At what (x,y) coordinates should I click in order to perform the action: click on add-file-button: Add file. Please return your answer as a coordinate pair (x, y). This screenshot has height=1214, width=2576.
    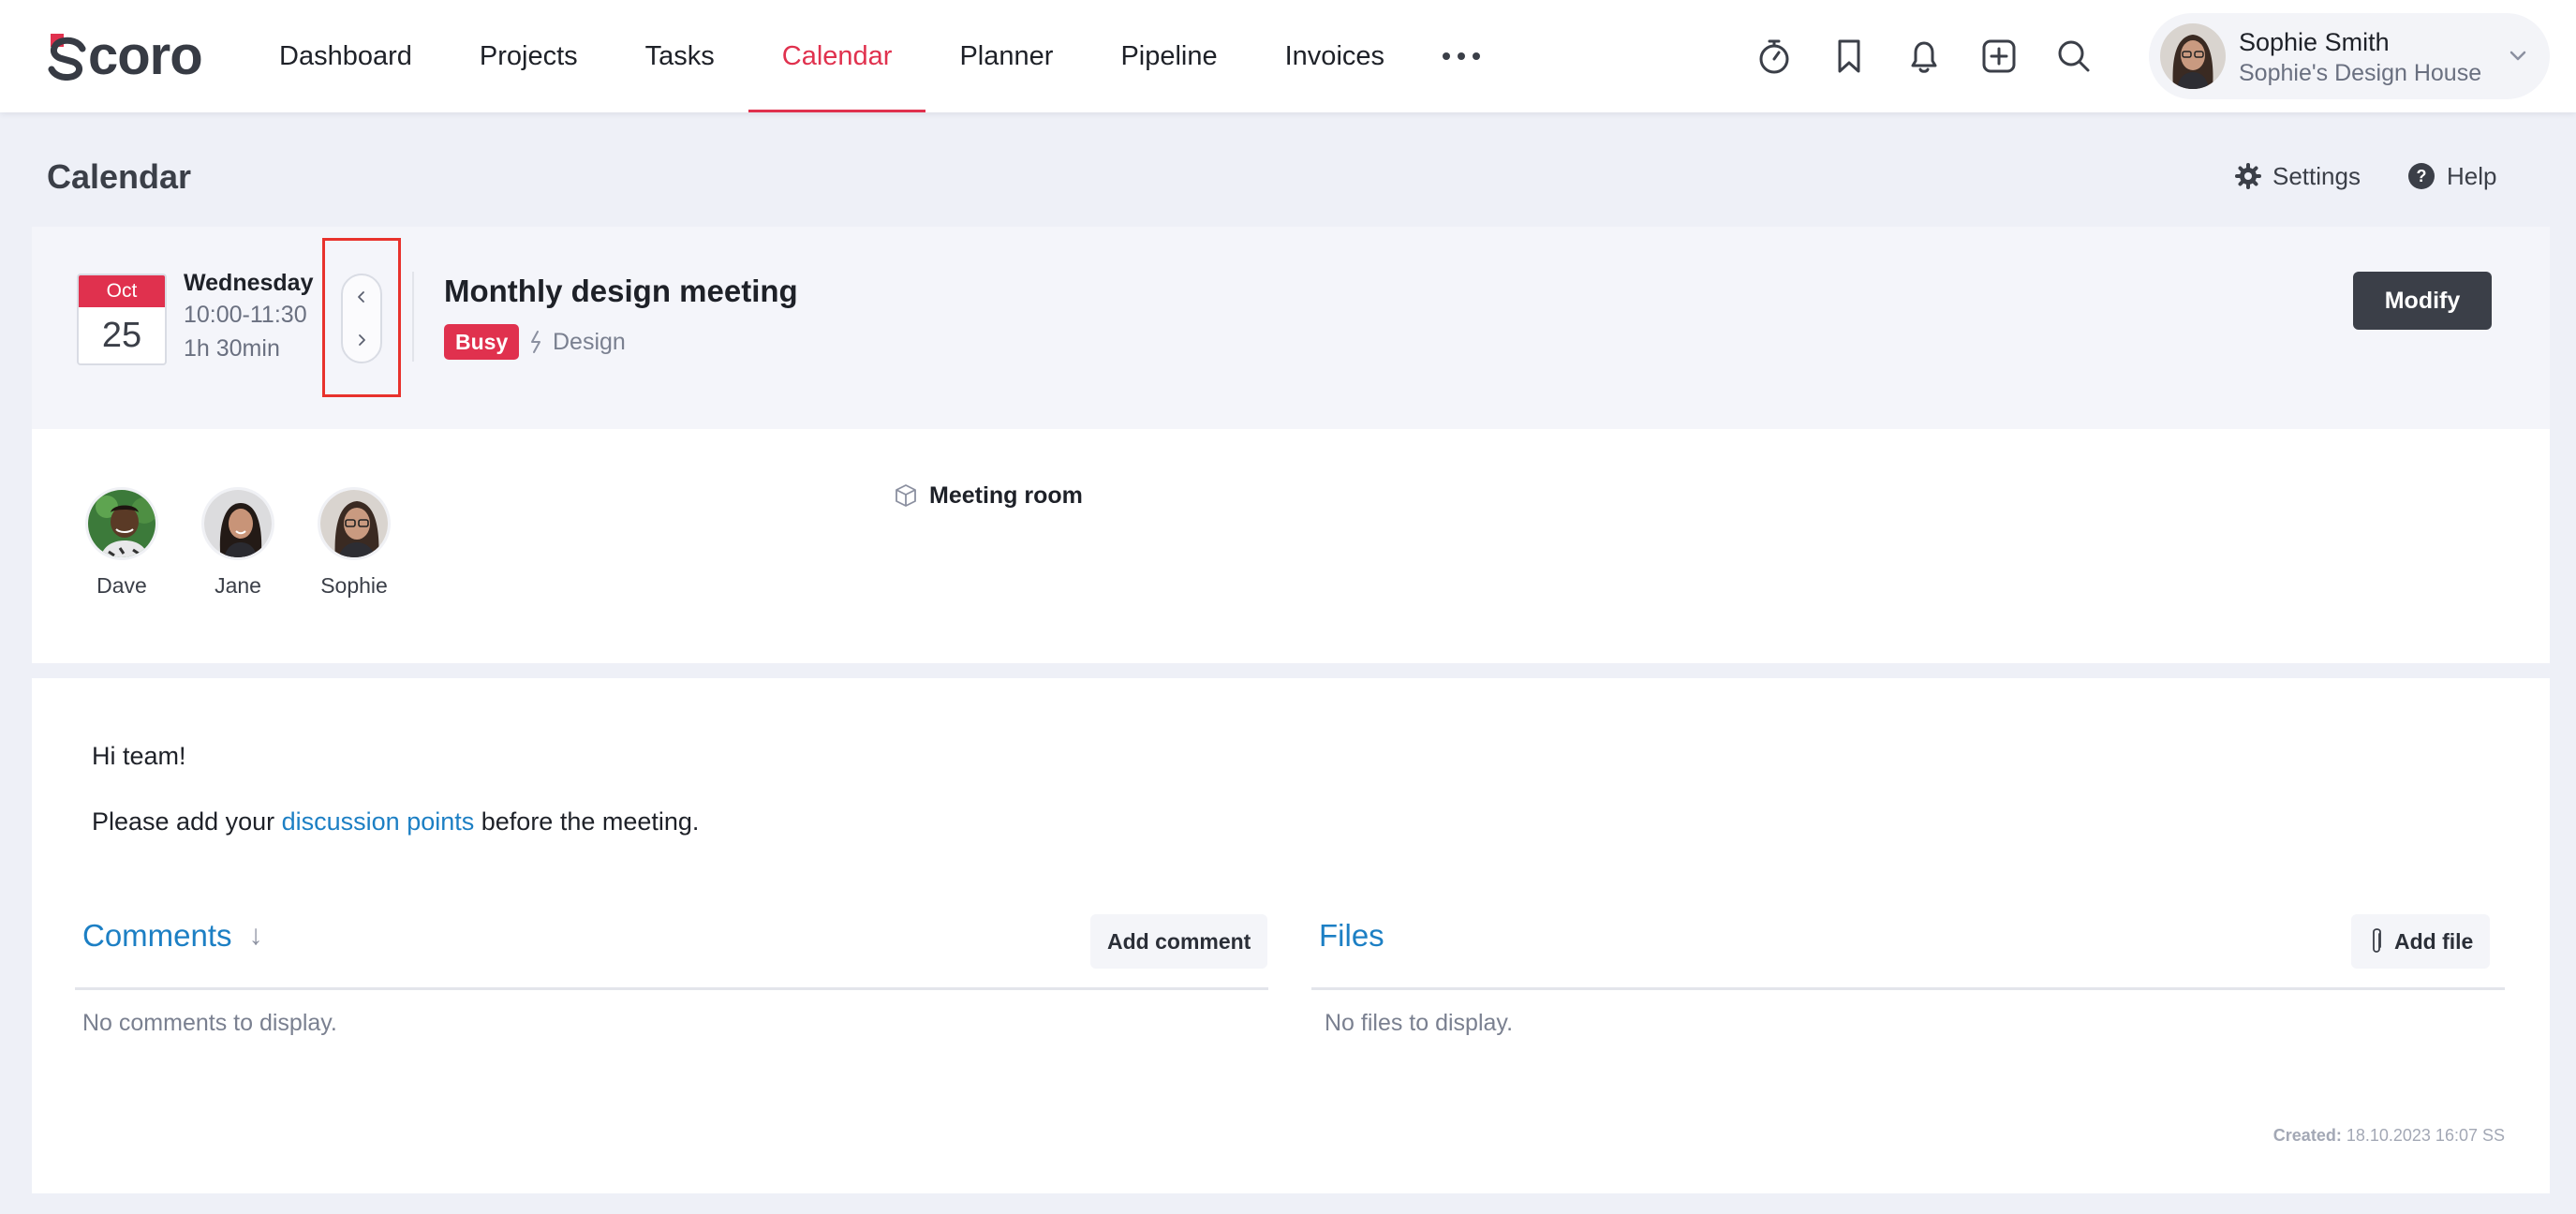
    Looking at the image, I should click on (2421, 941).